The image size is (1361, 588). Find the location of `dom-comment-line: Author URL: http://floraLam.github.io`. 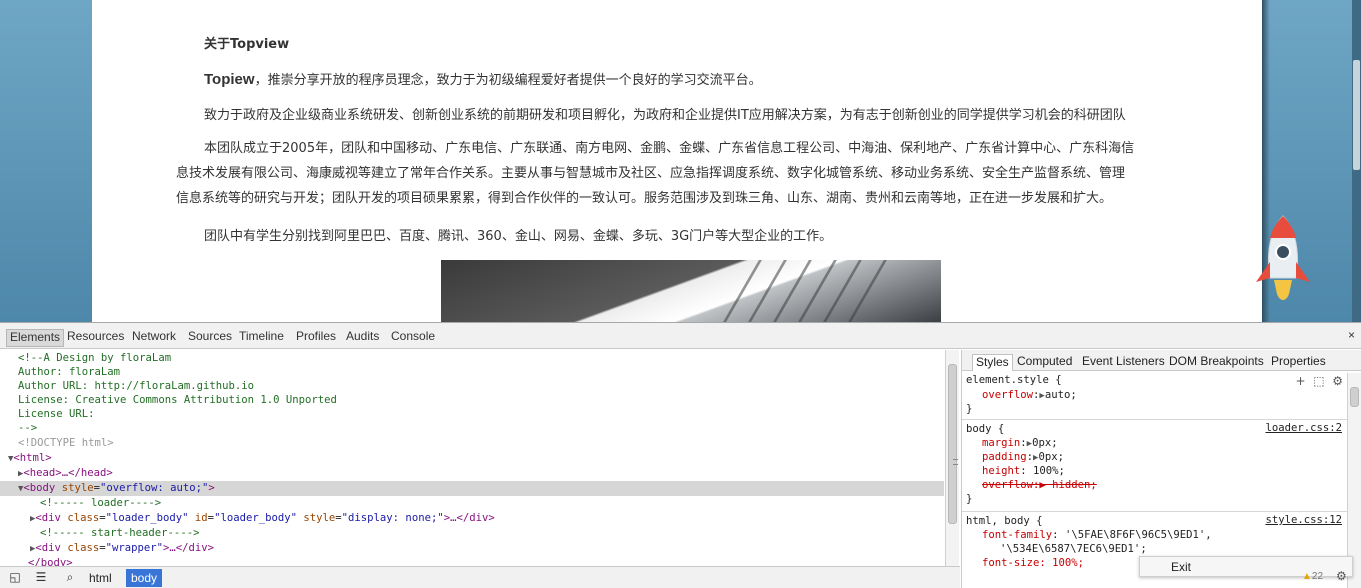

dom-comment-line: Author URL: http://floraLam.github.io is located at coordinates (481, 386).